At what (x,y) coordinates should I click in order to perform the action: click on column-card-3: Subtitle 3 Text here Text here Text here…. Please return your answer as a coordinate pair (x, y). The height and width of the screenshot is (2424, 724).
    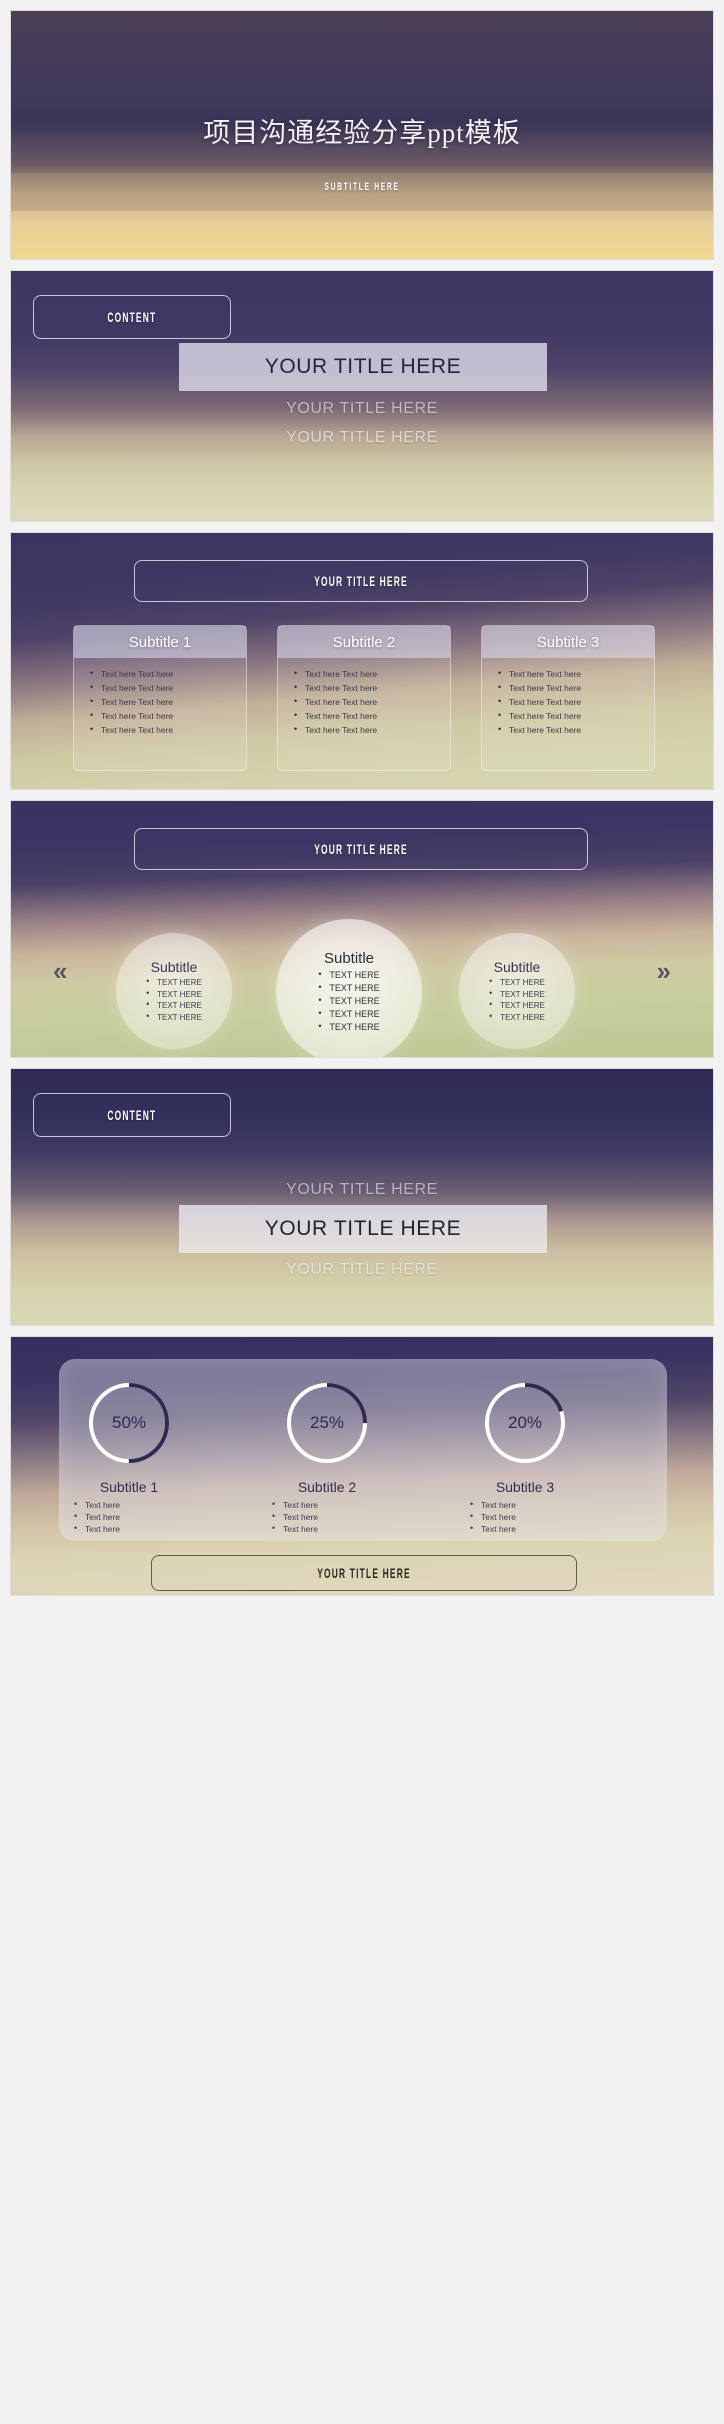
    Looking at the image, I should click on (568, 698).